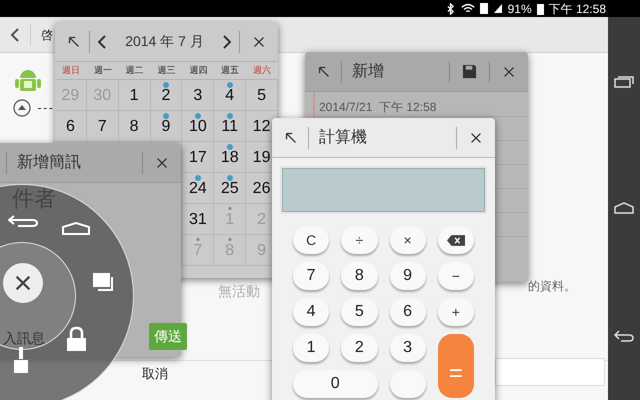 The image size is (640, 400). I want to click on operator-key: C, so click(311, 240).